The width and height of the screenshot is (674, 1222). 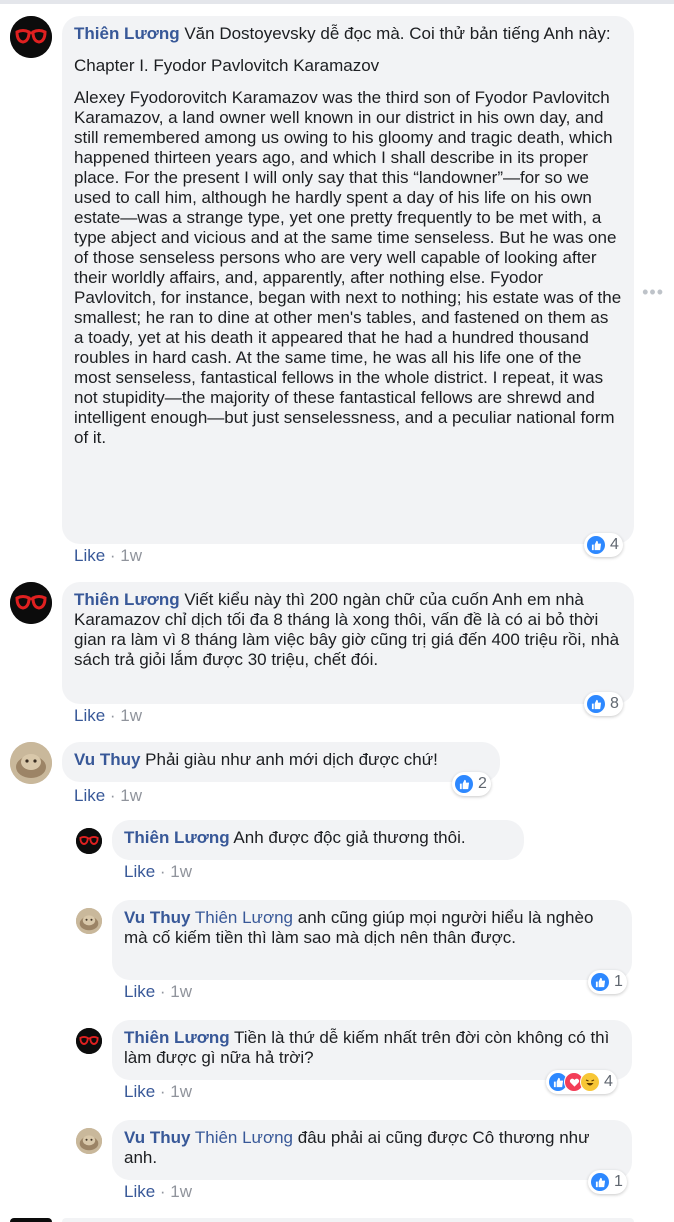 What do you see at coordinates (337, 1219) in the screenshot?
I see `next-comment-edge` at bounding box center [337, 1219].